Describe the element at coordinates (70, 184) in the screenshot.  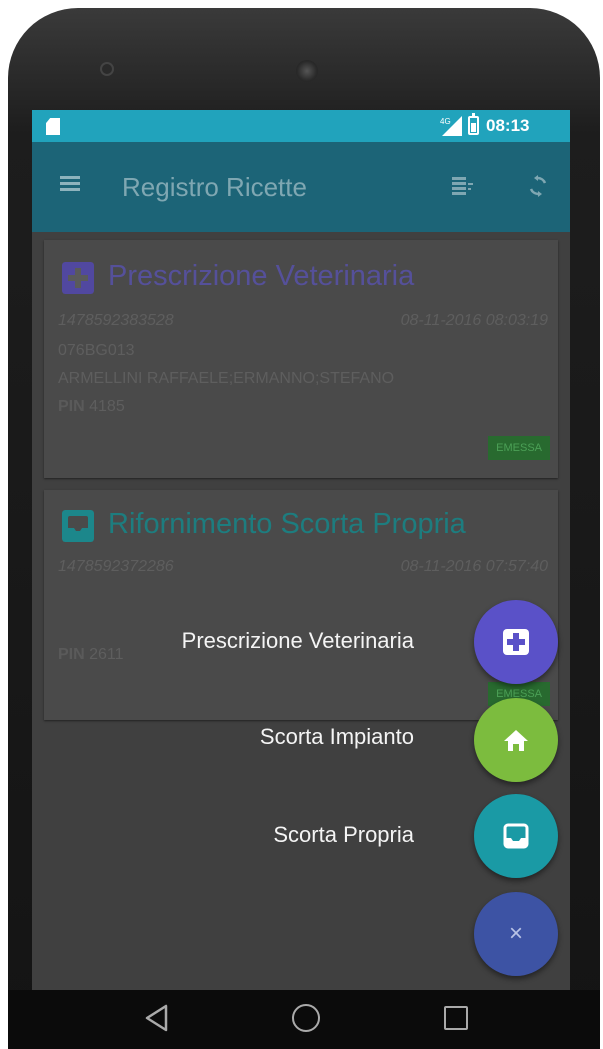
I see `hamburger-menu-icon` at that location.